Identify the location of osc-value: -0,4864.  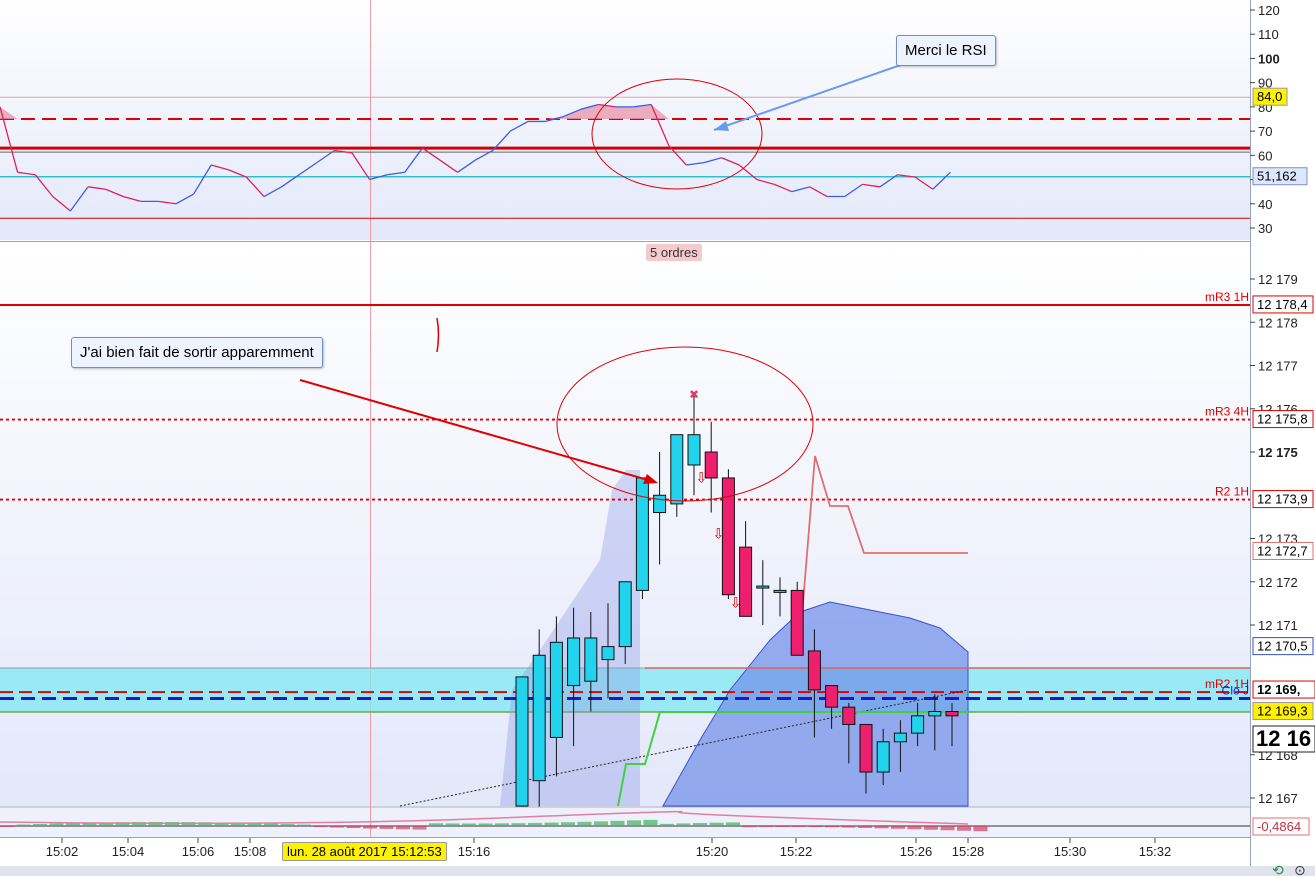
(1279, 826).